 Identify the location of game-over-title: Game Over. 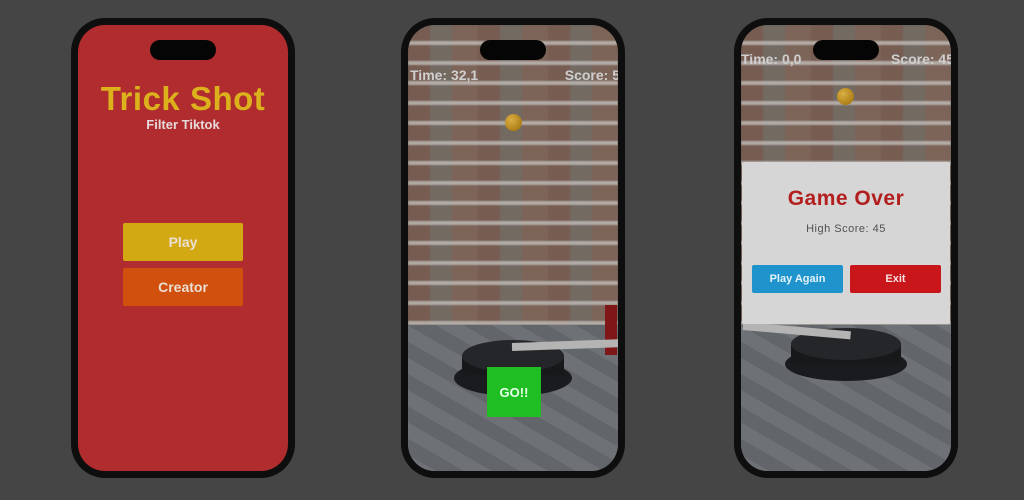
(846, 198).